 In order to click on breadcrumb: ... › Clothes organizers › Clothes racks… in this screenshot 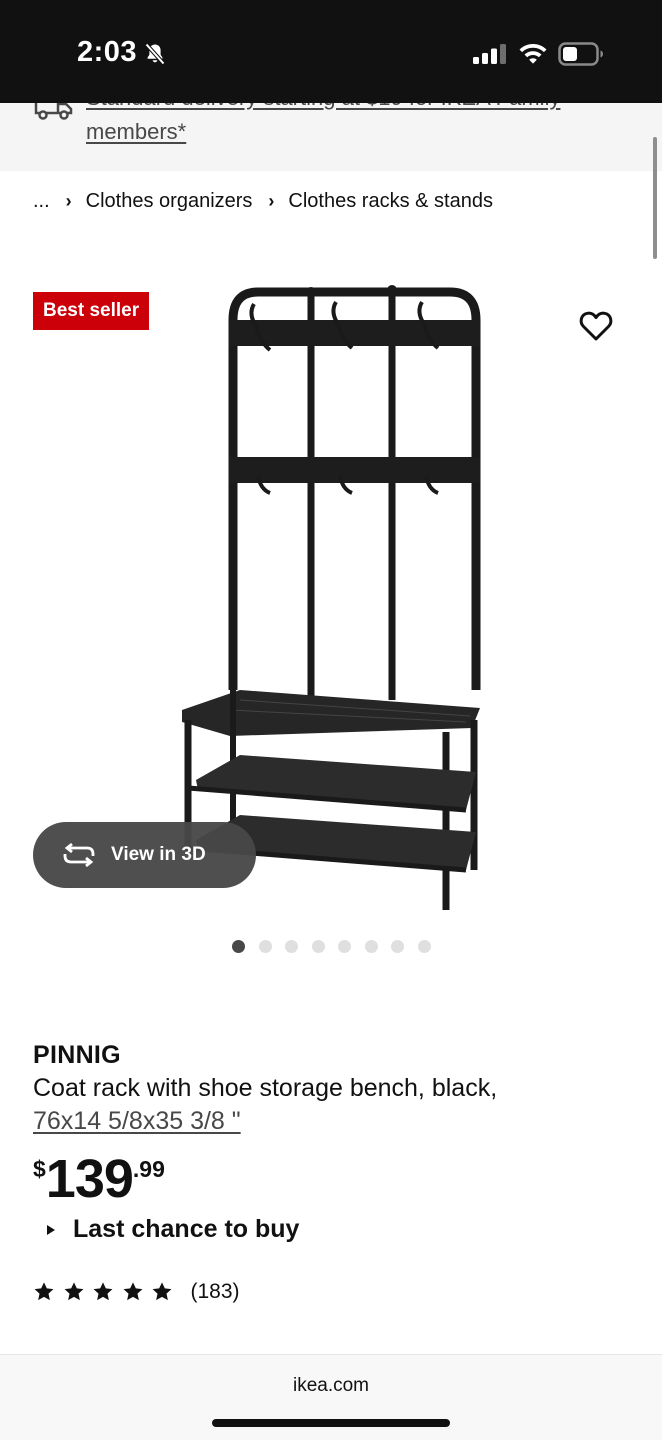, I will do `click(263, 201)`.